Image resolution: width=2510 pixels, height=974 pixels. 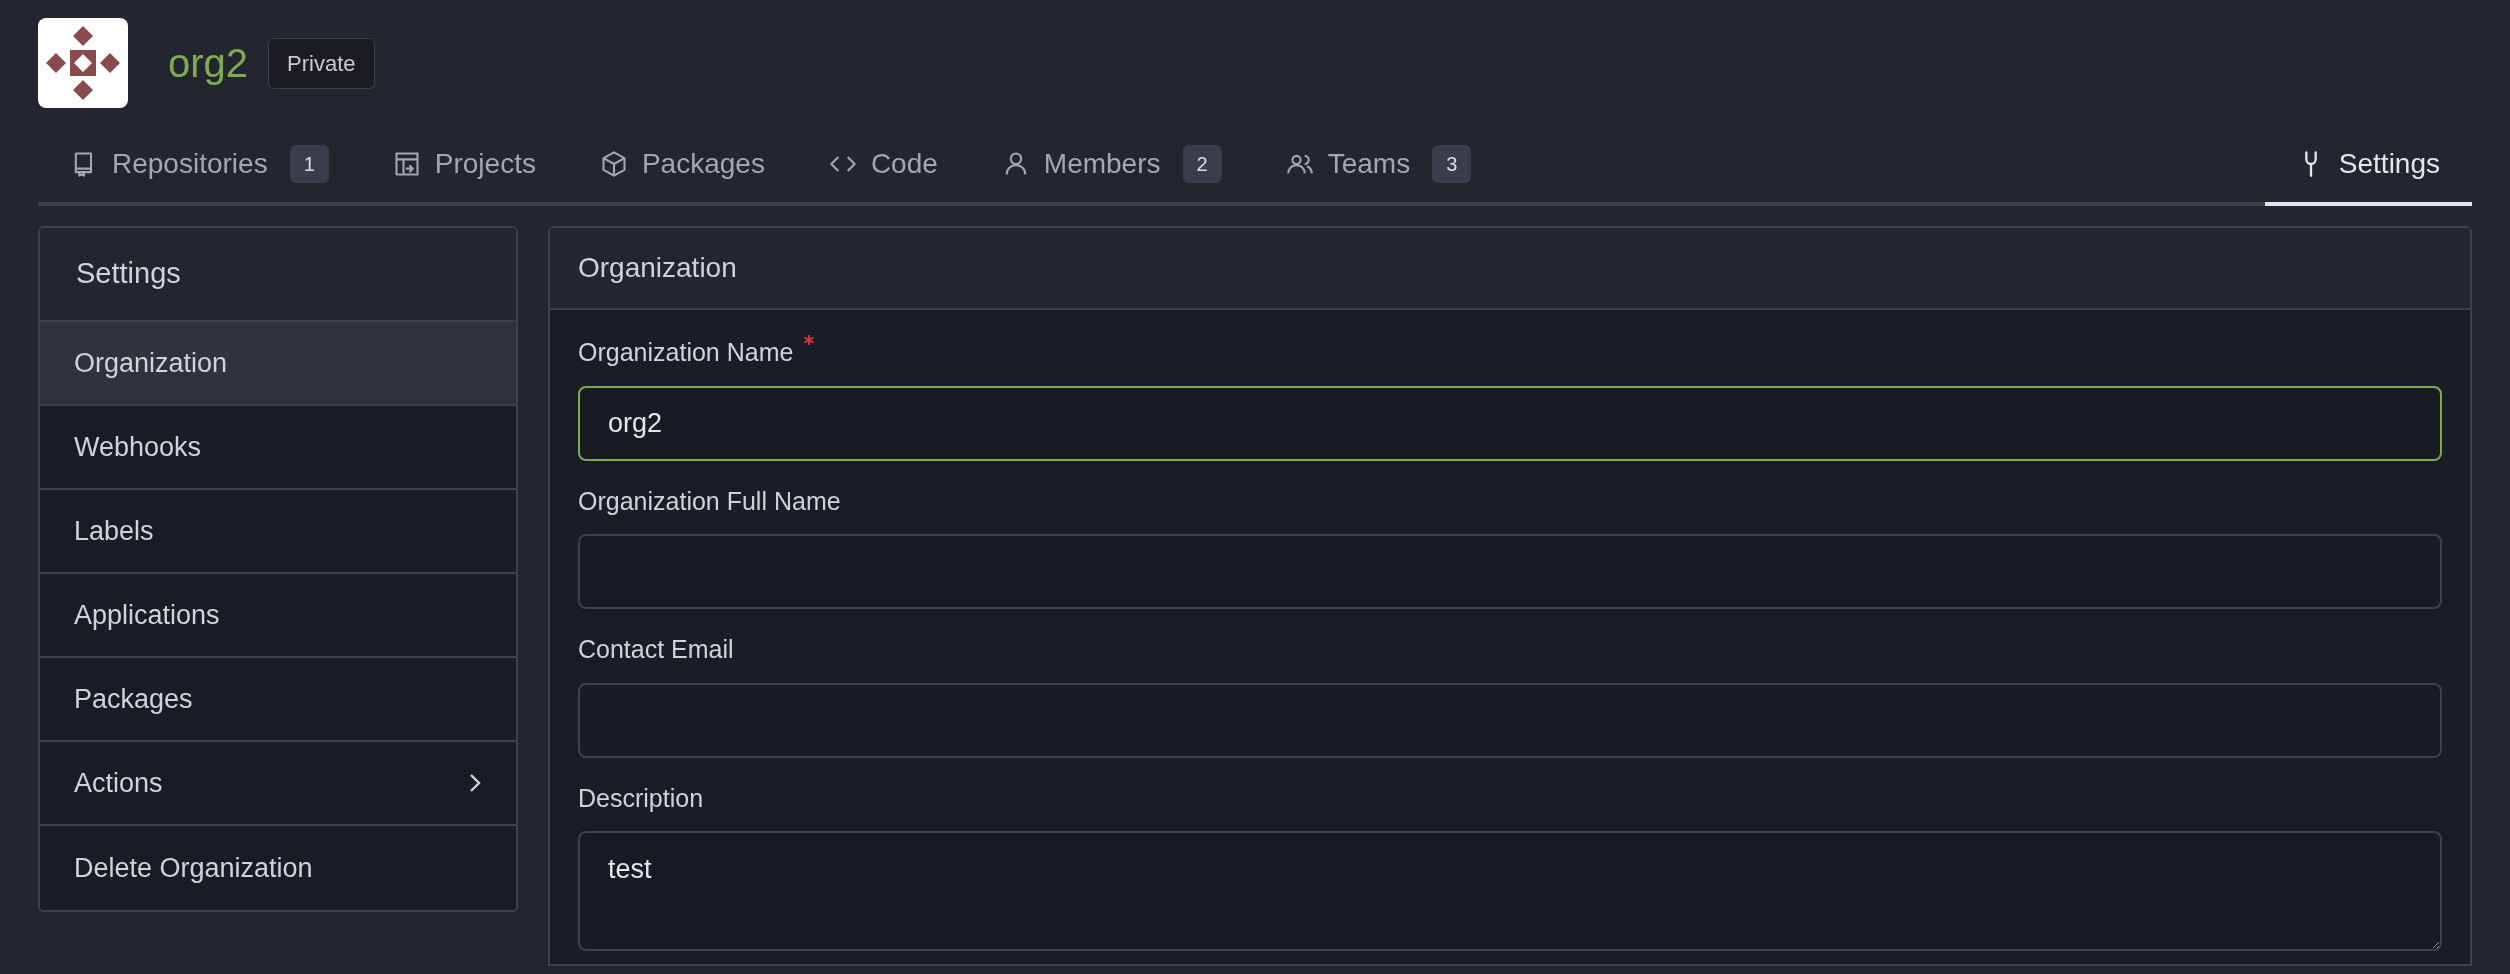 What do you see at coordinates (1510, 423) in the screenshot?
I see `input-field: org2` at bounding box center [1510, 423].